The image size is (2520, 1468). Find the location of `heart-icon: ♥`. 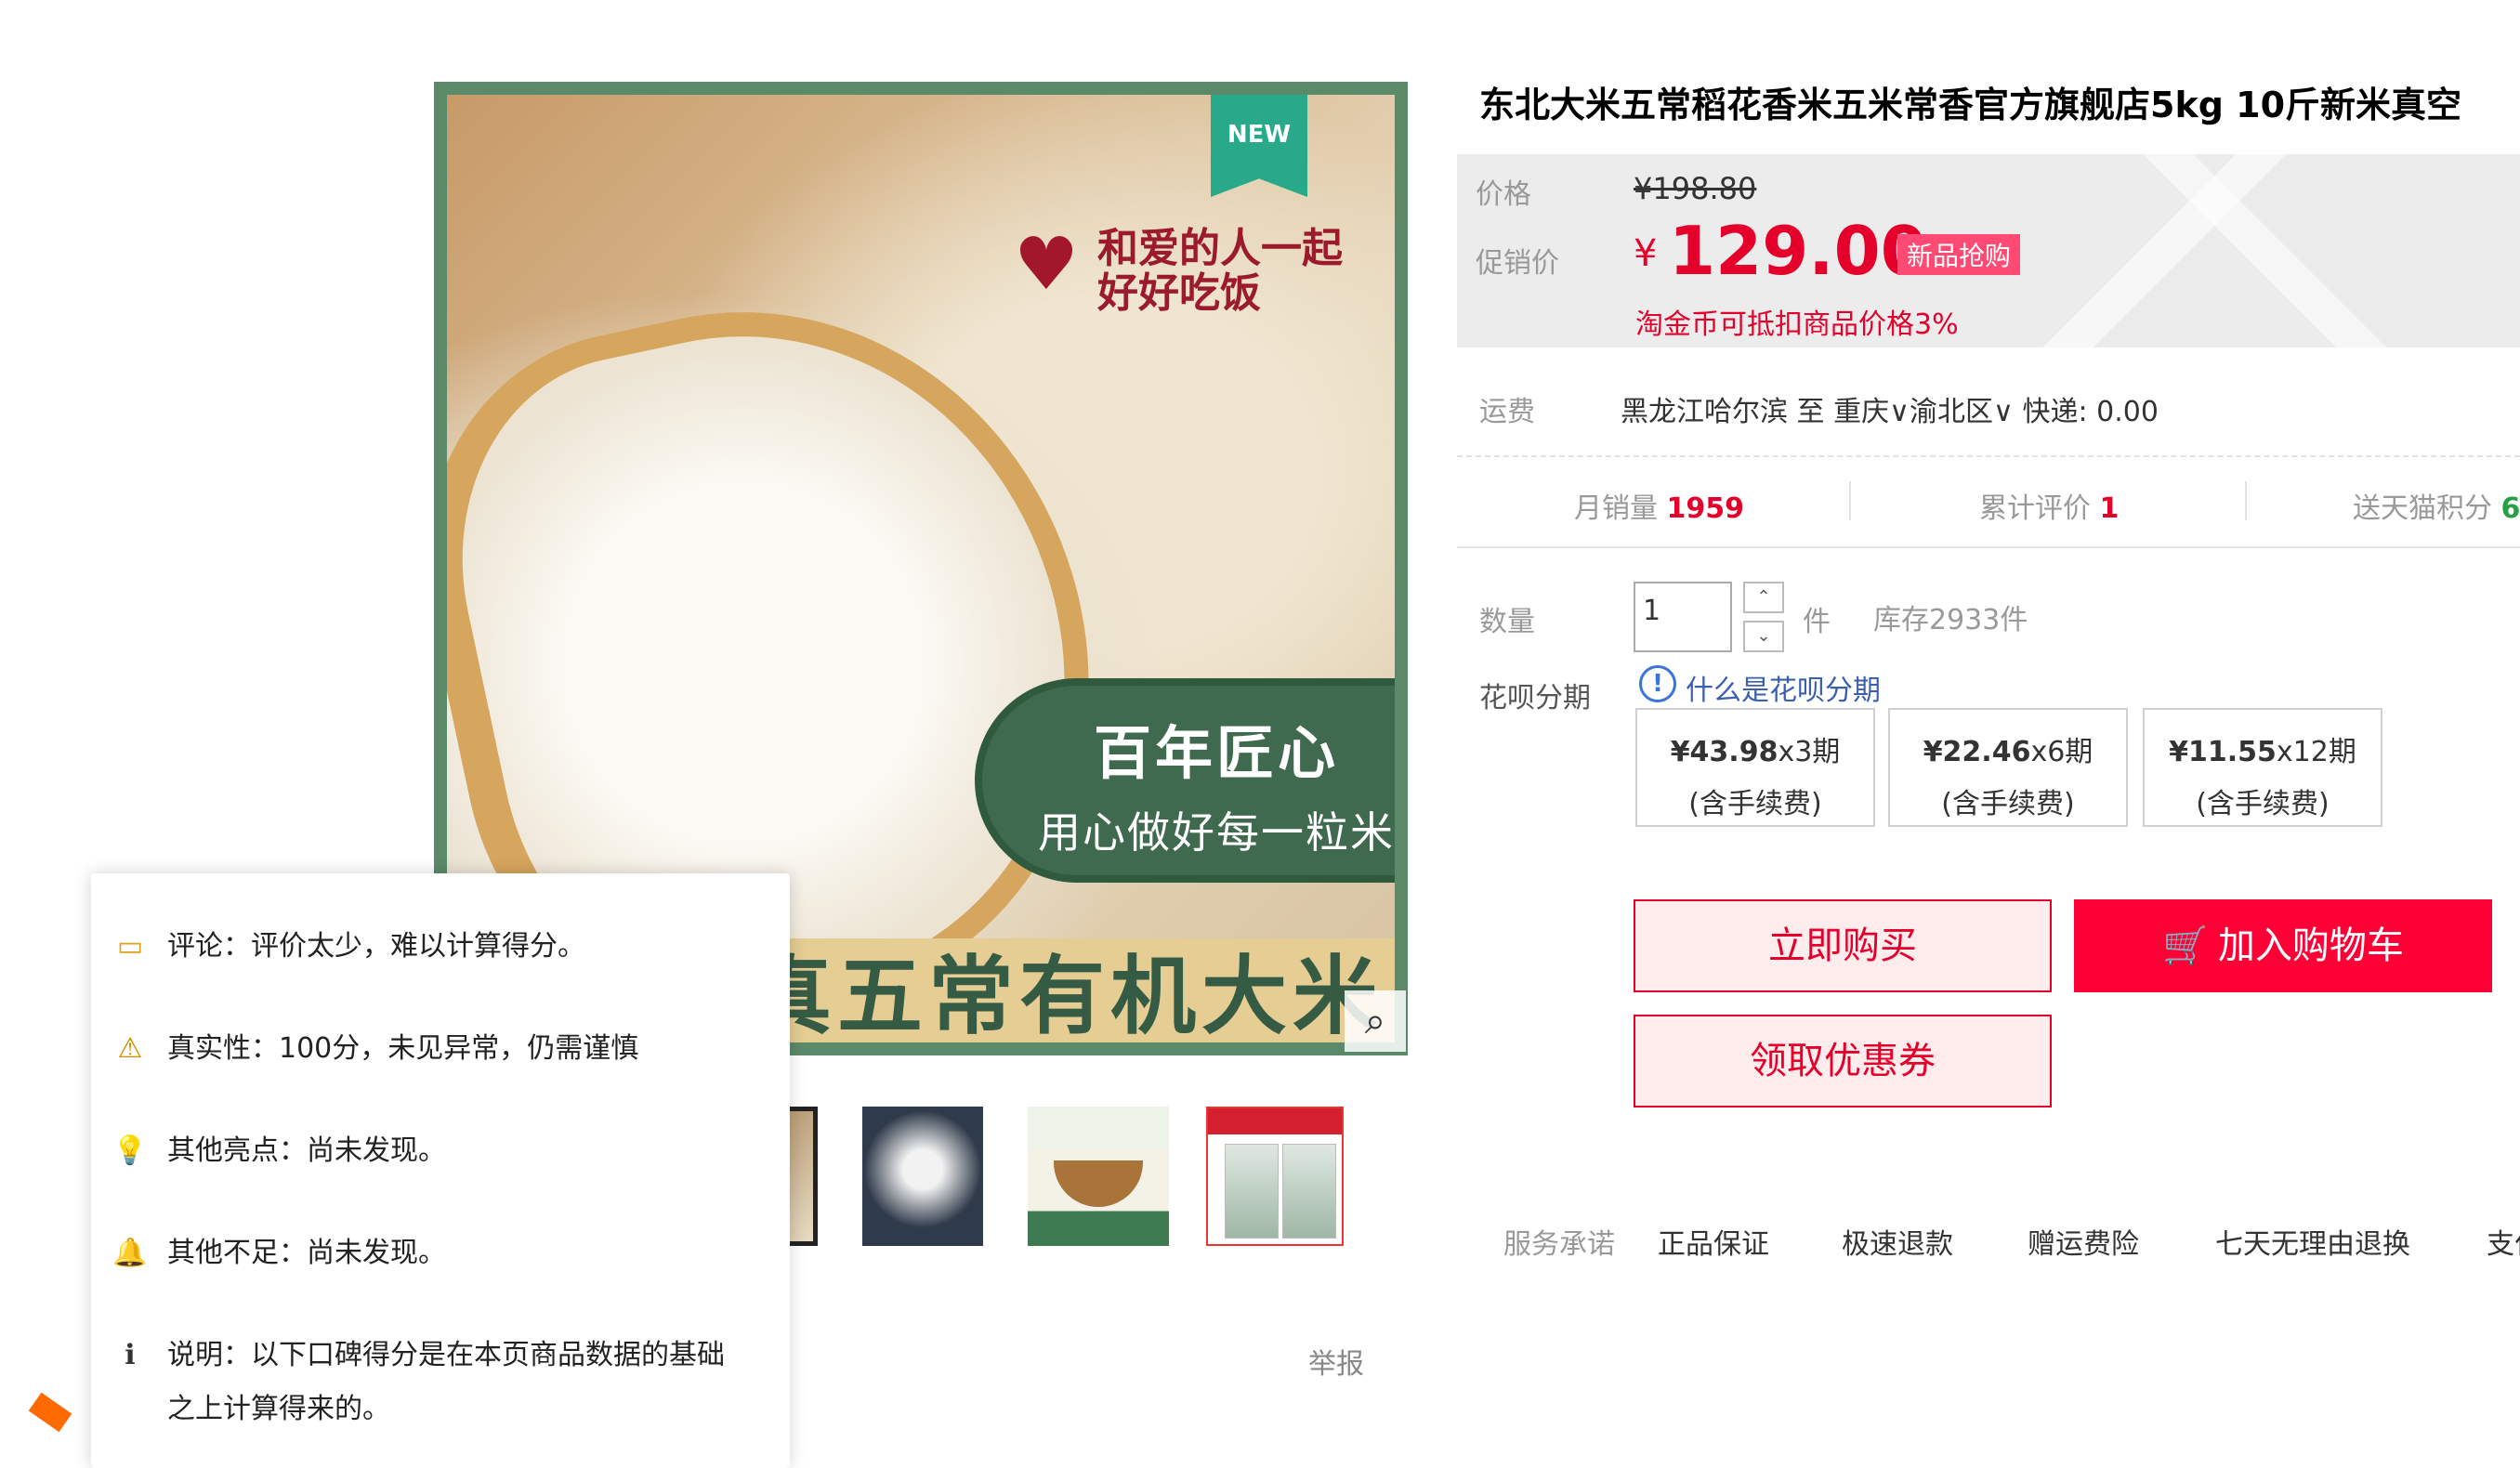

heart-icon: ♥ is located at coordinates (1046, 265).